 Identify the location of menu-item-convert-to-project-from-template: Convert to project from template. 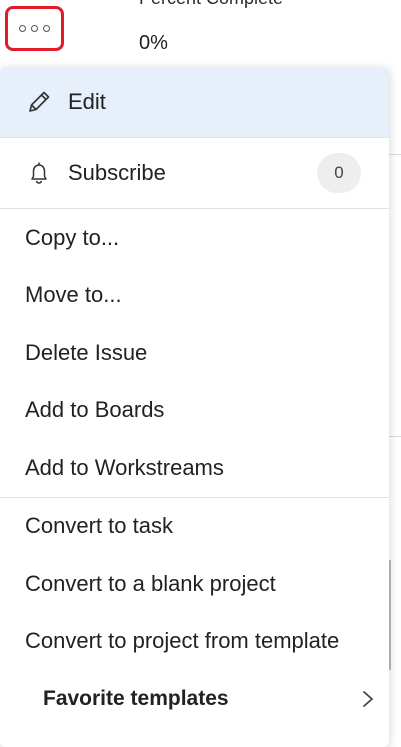
(194, 642).